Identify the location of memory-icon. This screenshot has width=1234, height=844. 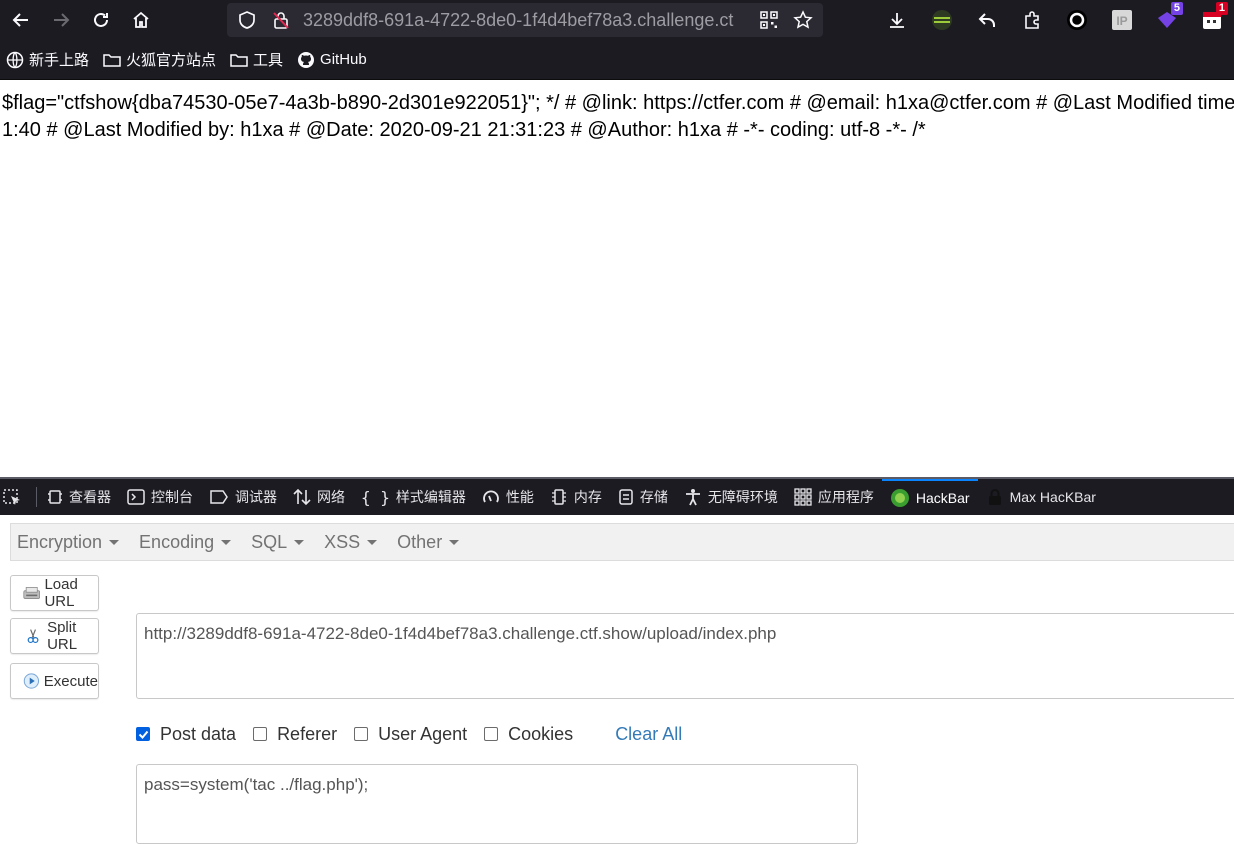
(558, 497).